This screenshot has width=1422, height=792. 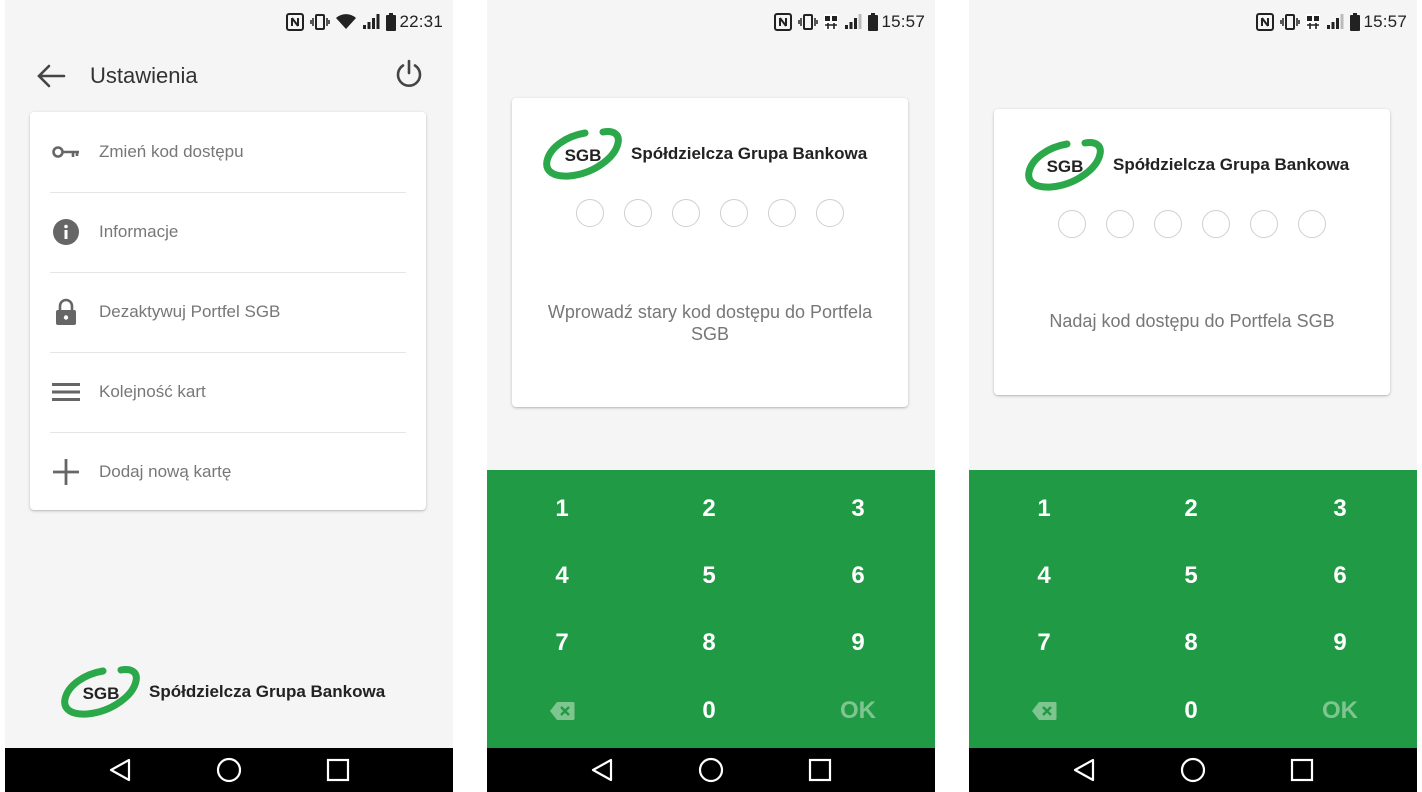 What do you see at coordinates (165, 471) in the screenshot?
I see `menu-item-label: Dodaj nową kartę` at bounding box center [165, 471].